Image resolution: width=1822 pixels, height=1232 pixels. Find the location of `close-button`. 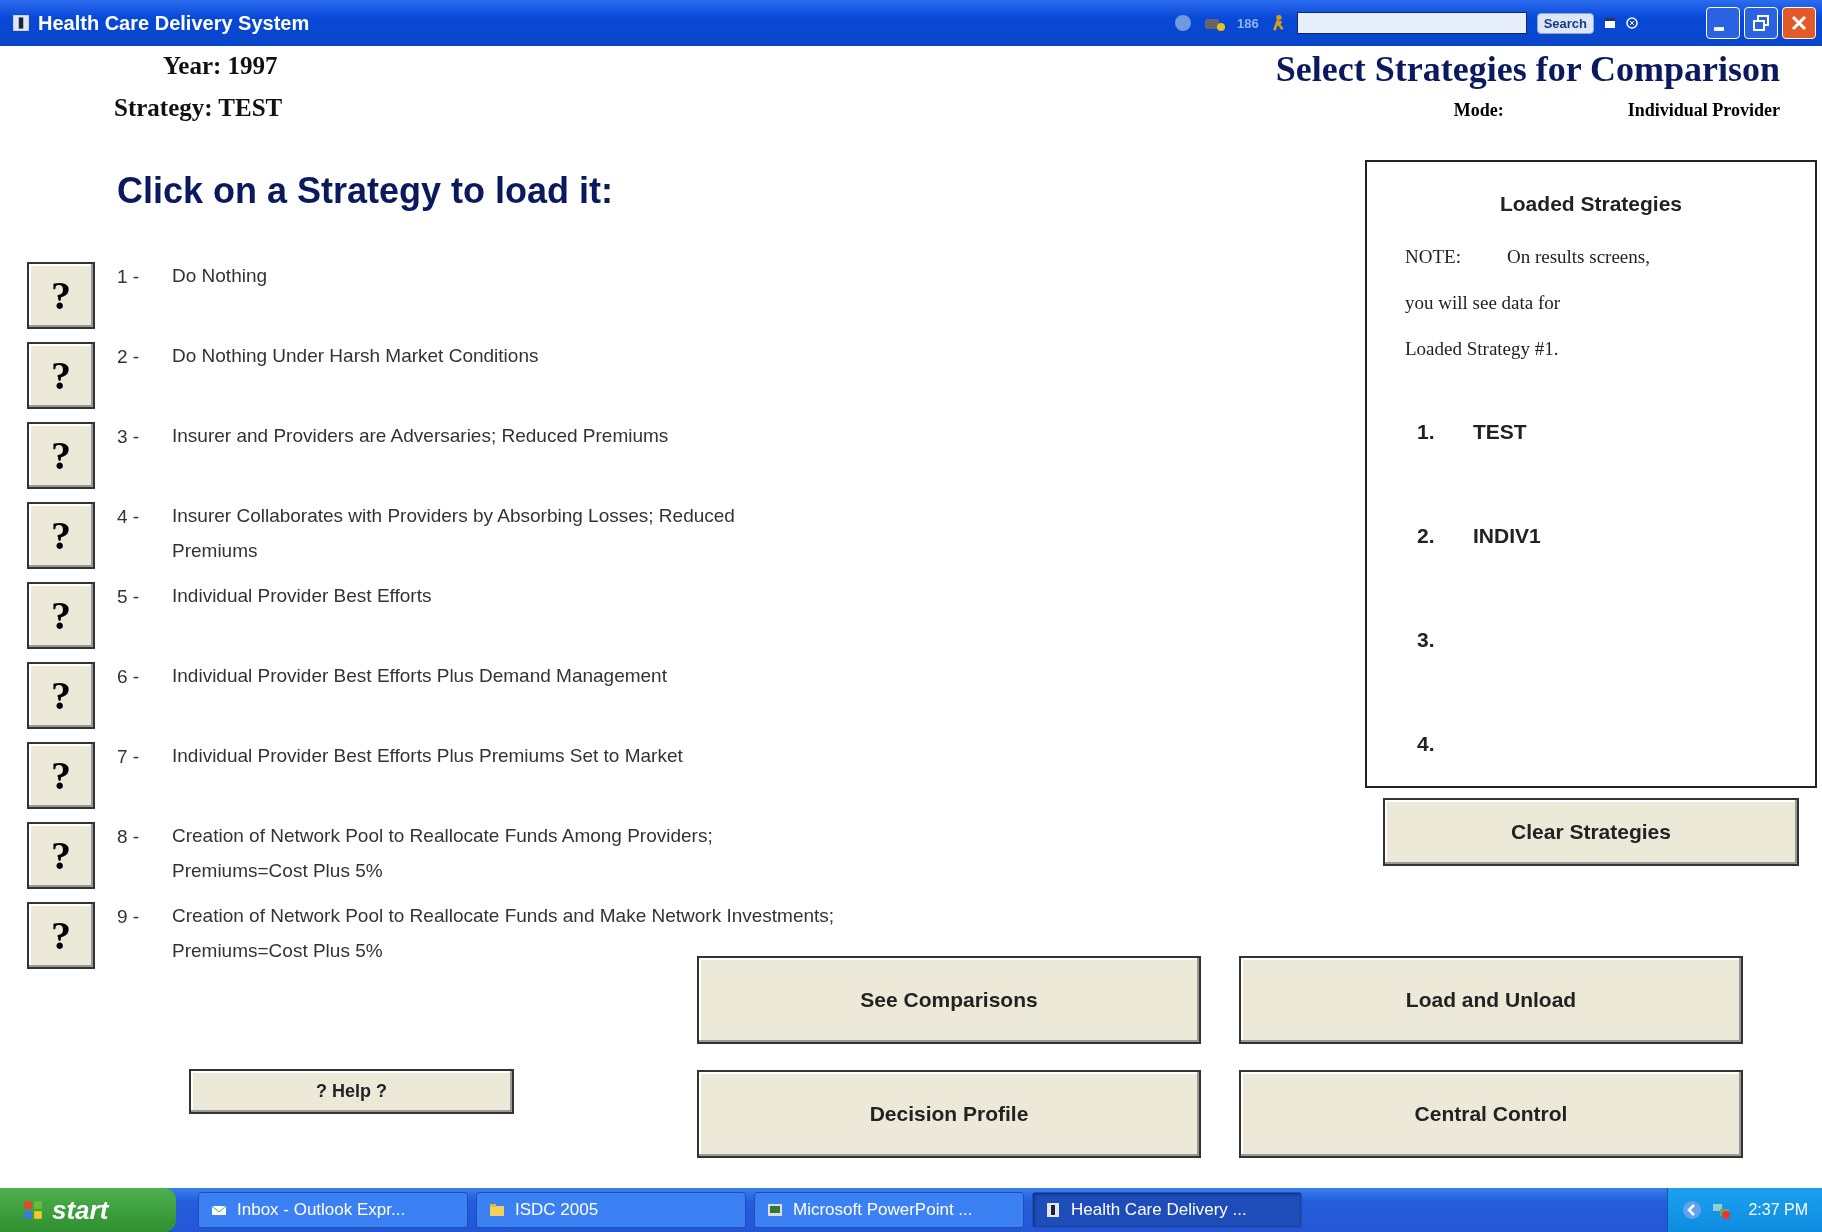

close-button is located at coordinates (1799, 23).